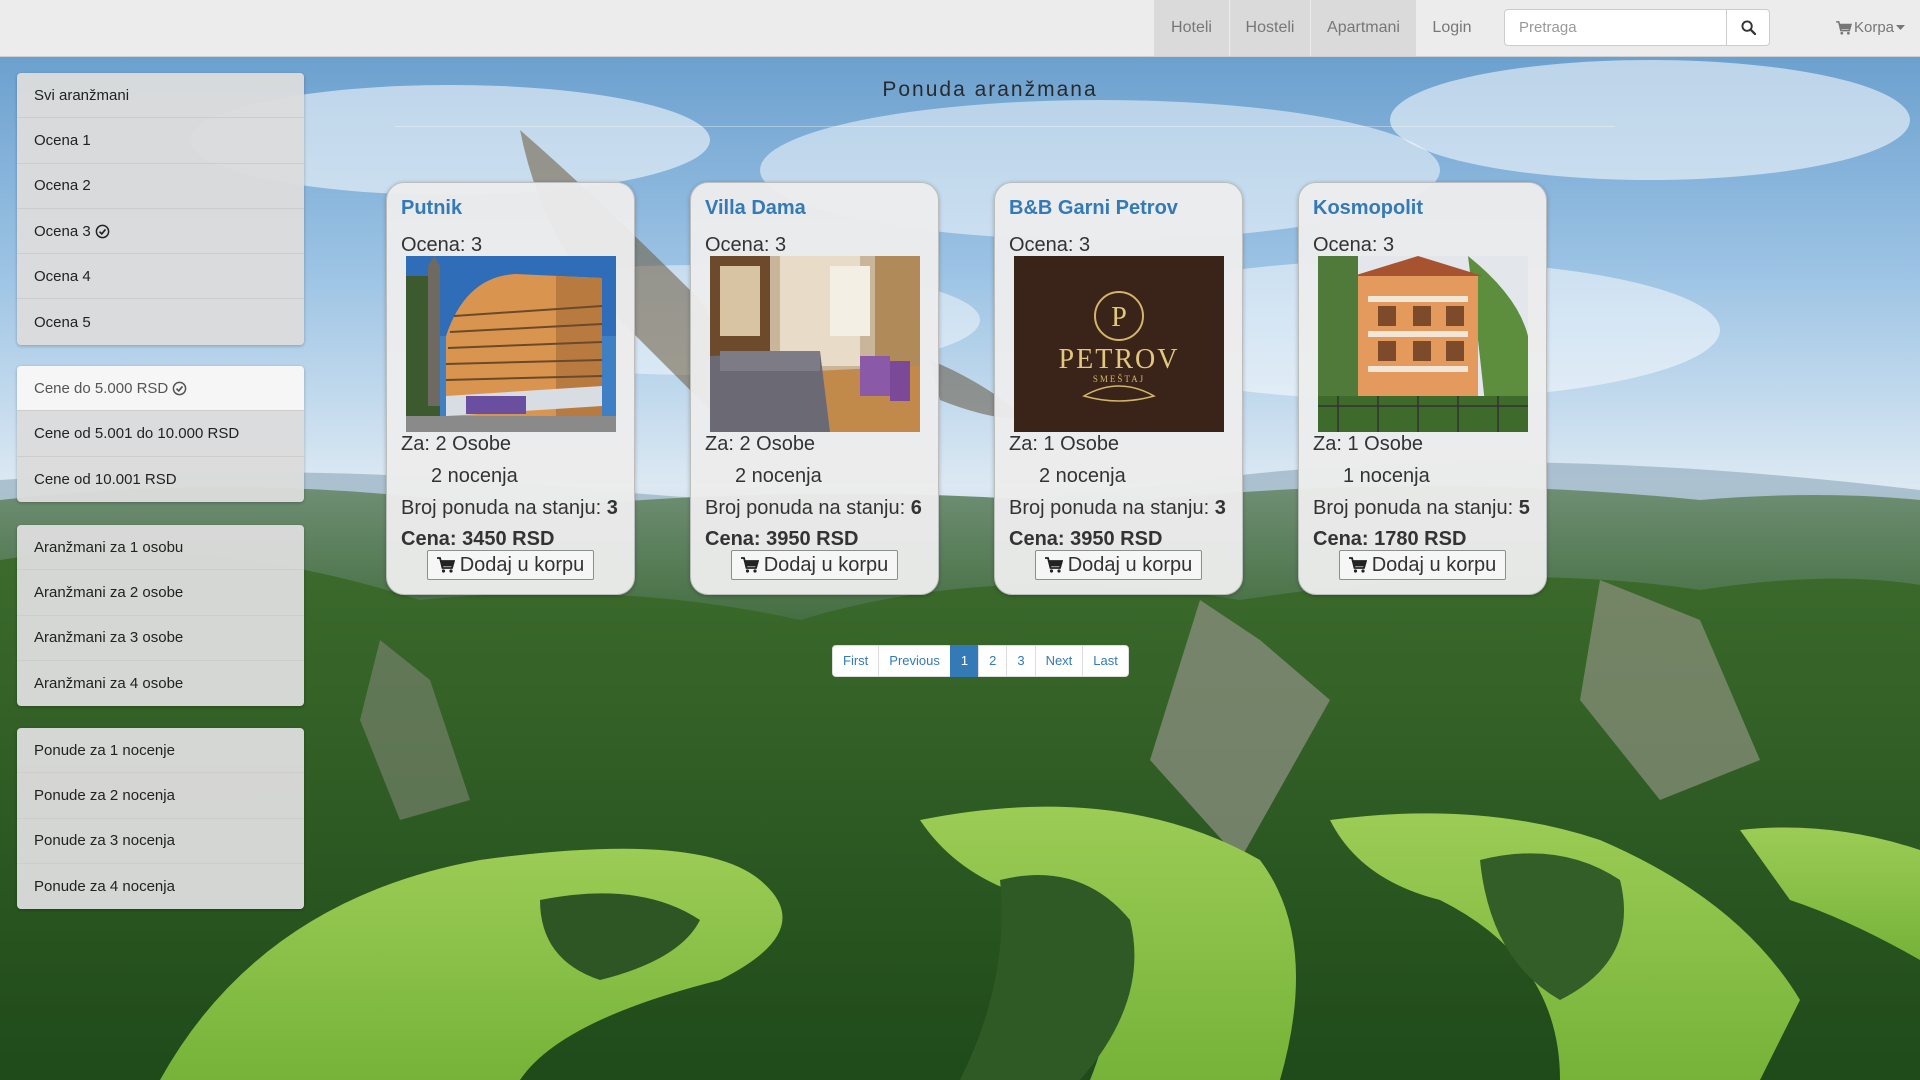 The image size is (1920, 1080). I want to click on offer-name-link: B&B Garni Petrov, so click(1093, 208).